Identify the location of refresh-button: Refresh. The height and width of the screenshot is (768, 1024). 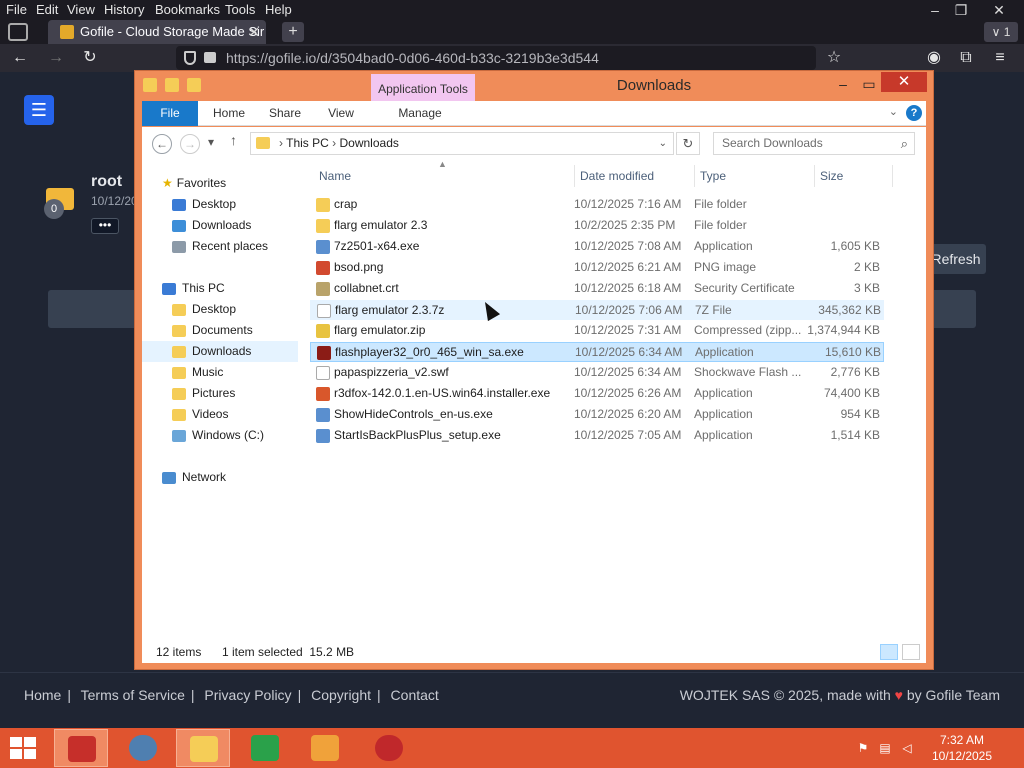
(956, 259).